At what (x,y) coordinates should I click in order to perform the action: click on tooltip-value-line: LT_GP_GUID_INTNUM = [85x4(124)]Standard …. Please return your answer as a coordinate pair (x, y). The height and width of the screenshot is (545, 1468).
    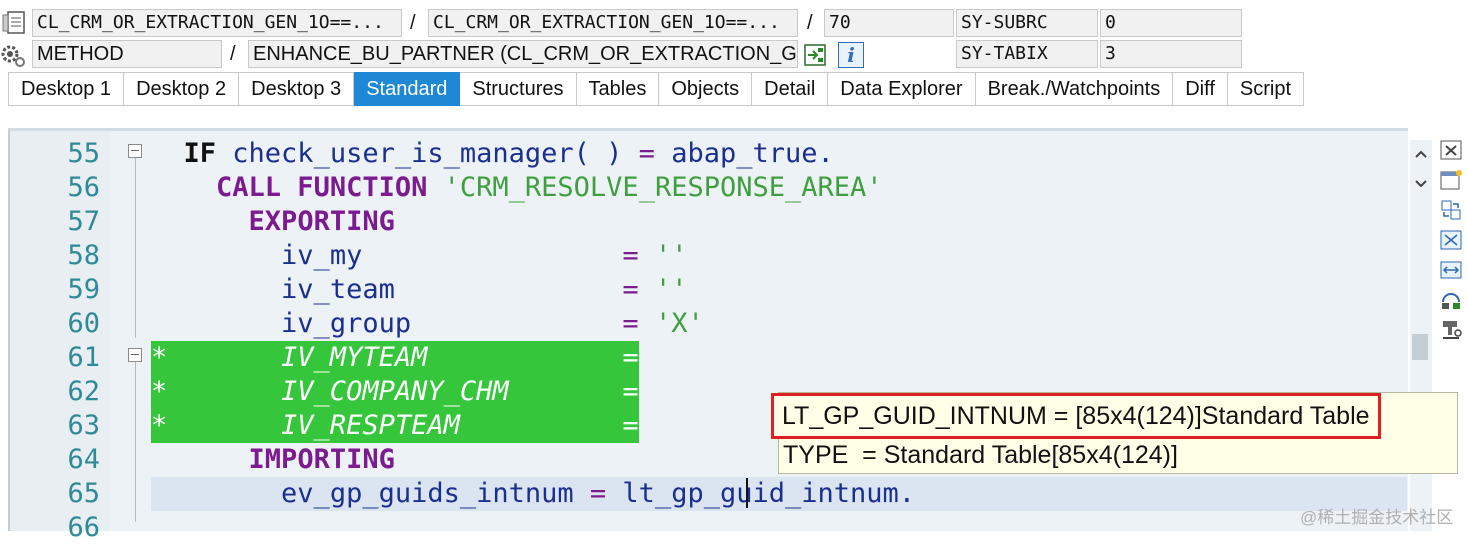
    Looking at the image, I should click on (1076, 416).